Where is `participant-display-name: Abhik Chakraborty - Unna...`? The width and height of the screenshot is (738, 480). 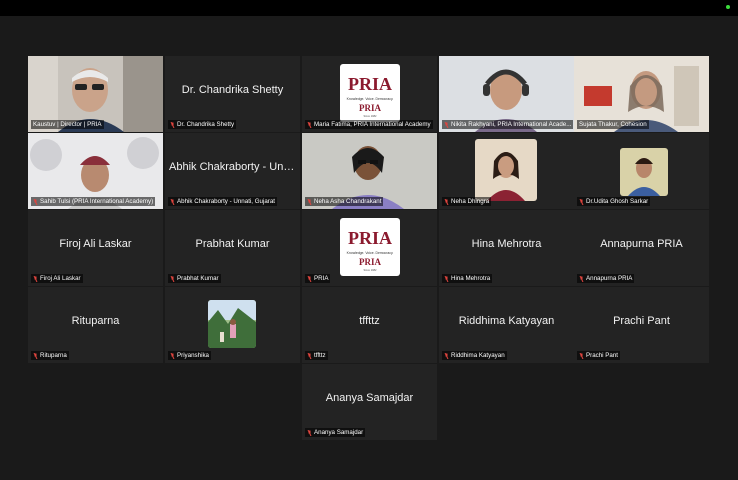 participant-display-name: Abhik Chakraborty - Unna... is located at coordinates (234, 167).